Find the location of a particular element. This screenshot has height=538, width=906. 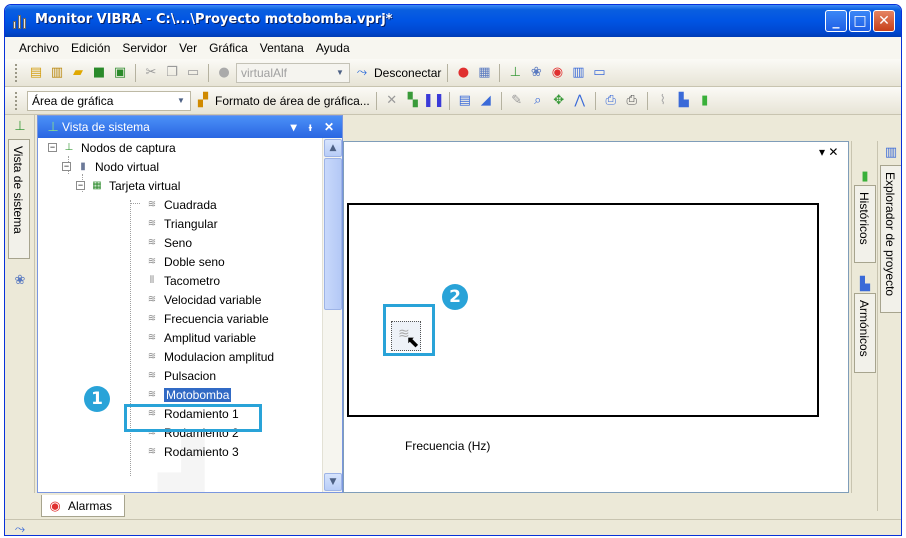

save-icon: ■ is located at coordinates (99, 73).